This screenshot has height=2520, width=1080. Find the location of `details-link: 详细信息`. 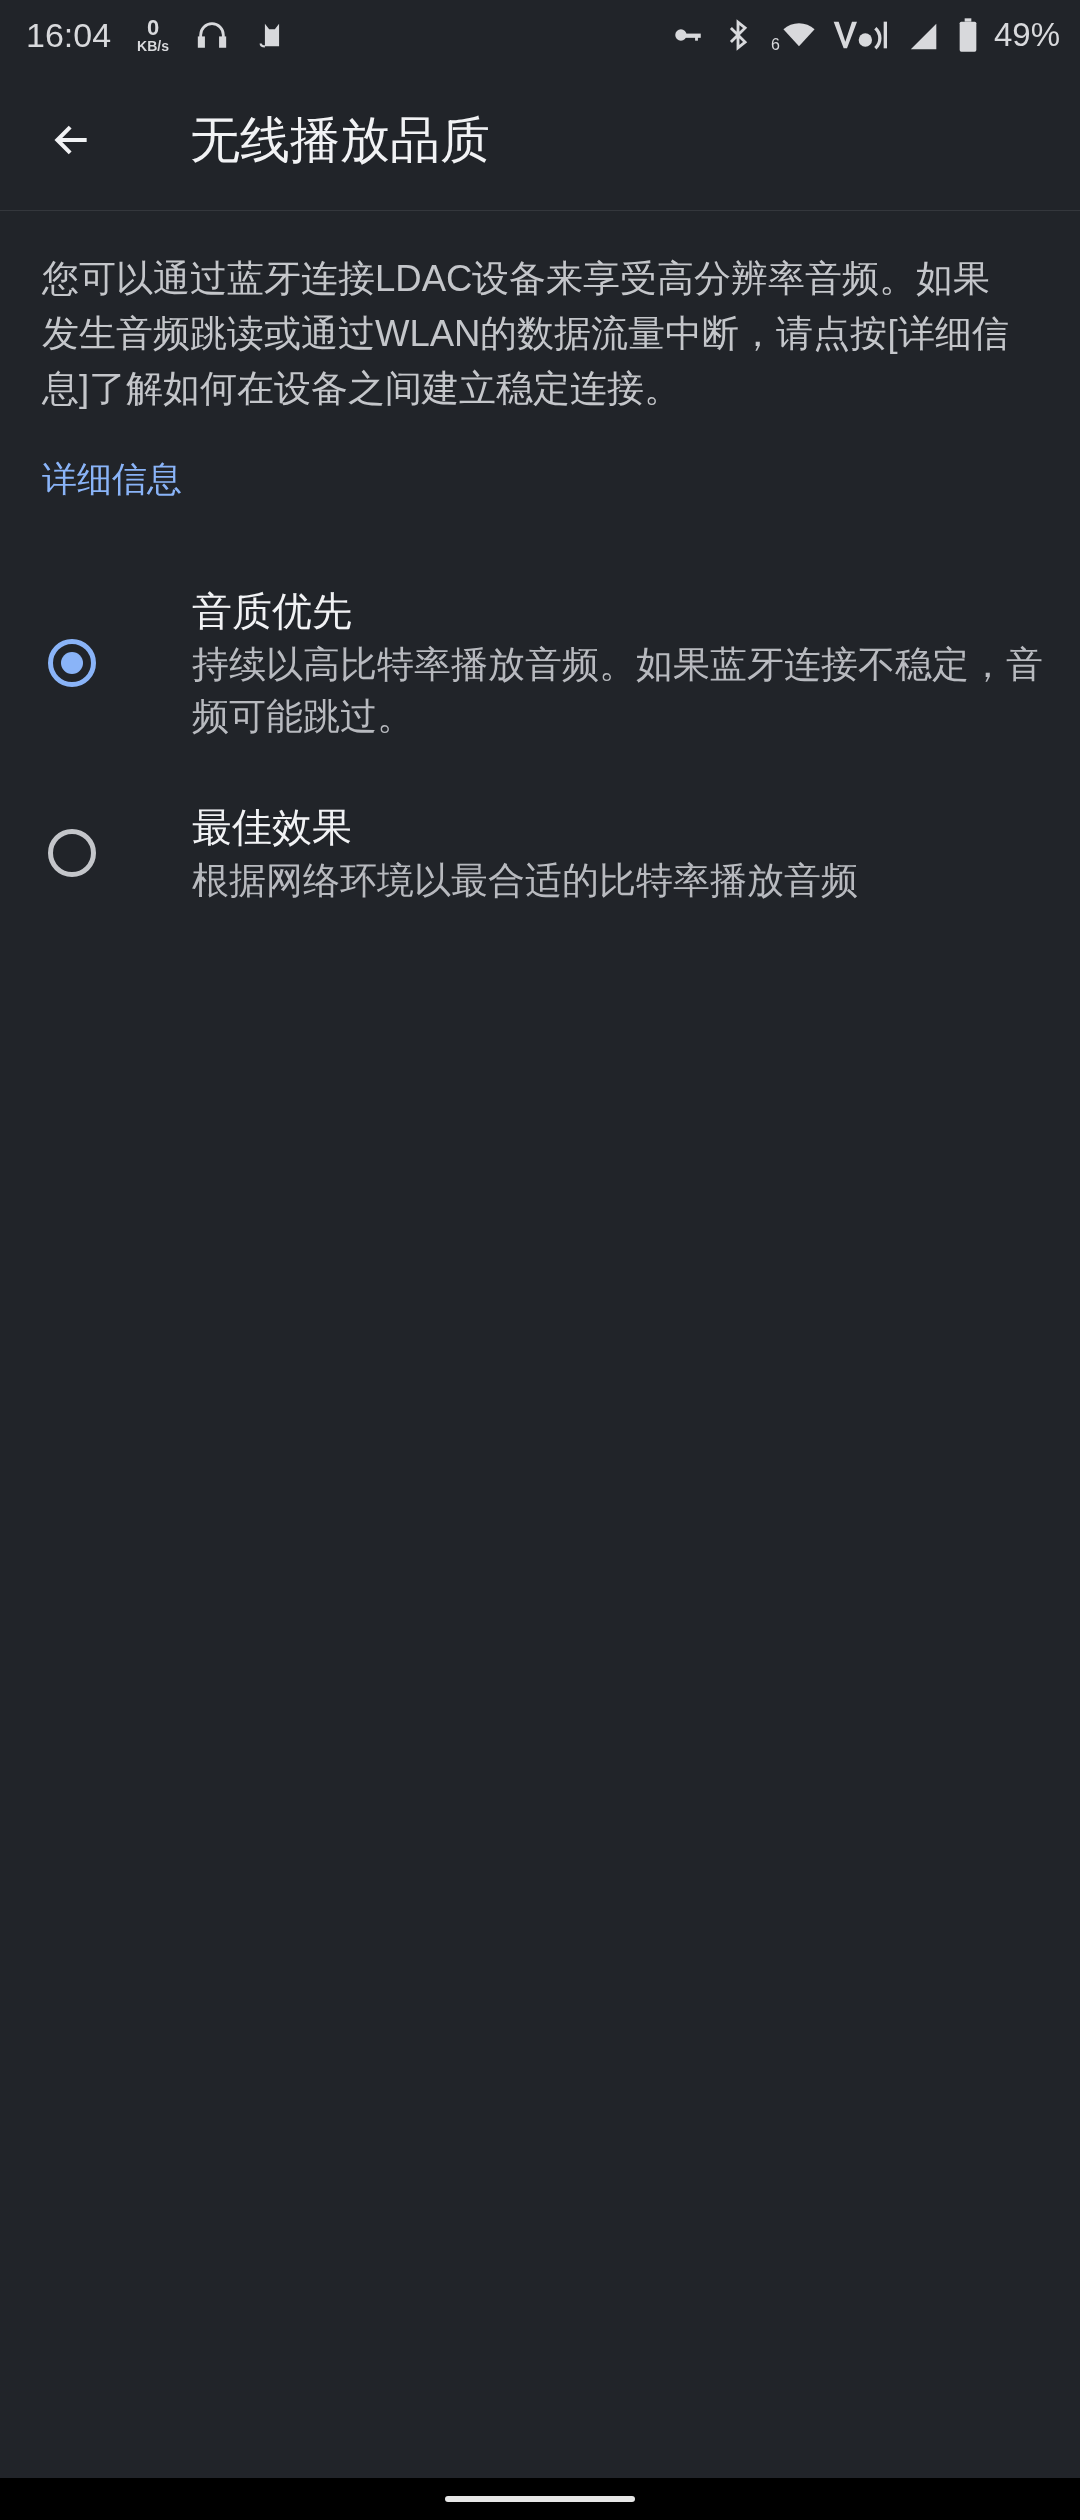

details-link: 详细信息 is located at coordinates (112, 479).